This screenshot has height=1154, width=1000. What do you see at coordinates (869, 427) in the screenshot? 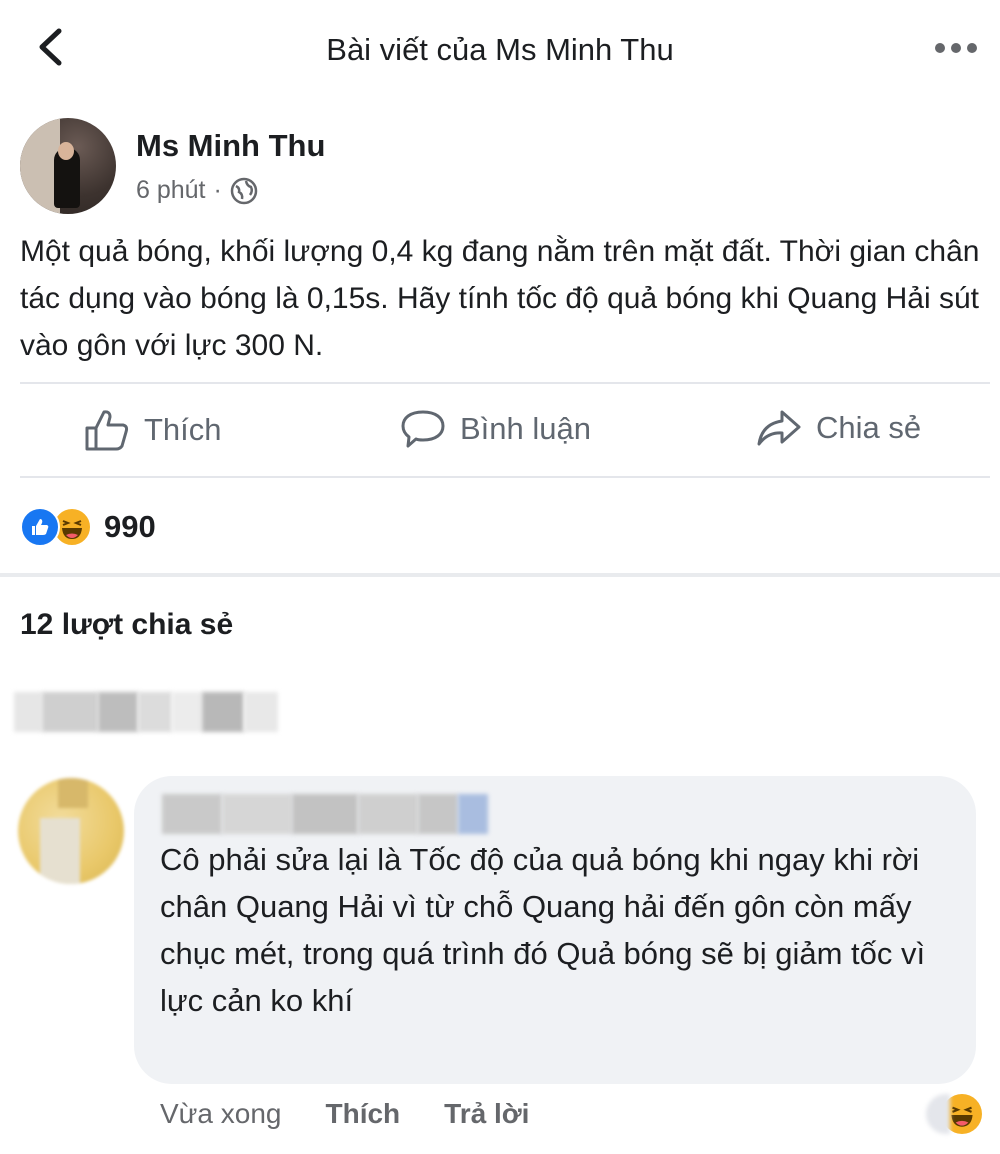
I see `share-label: Chia sẻ` at bounding box center [869, 427].